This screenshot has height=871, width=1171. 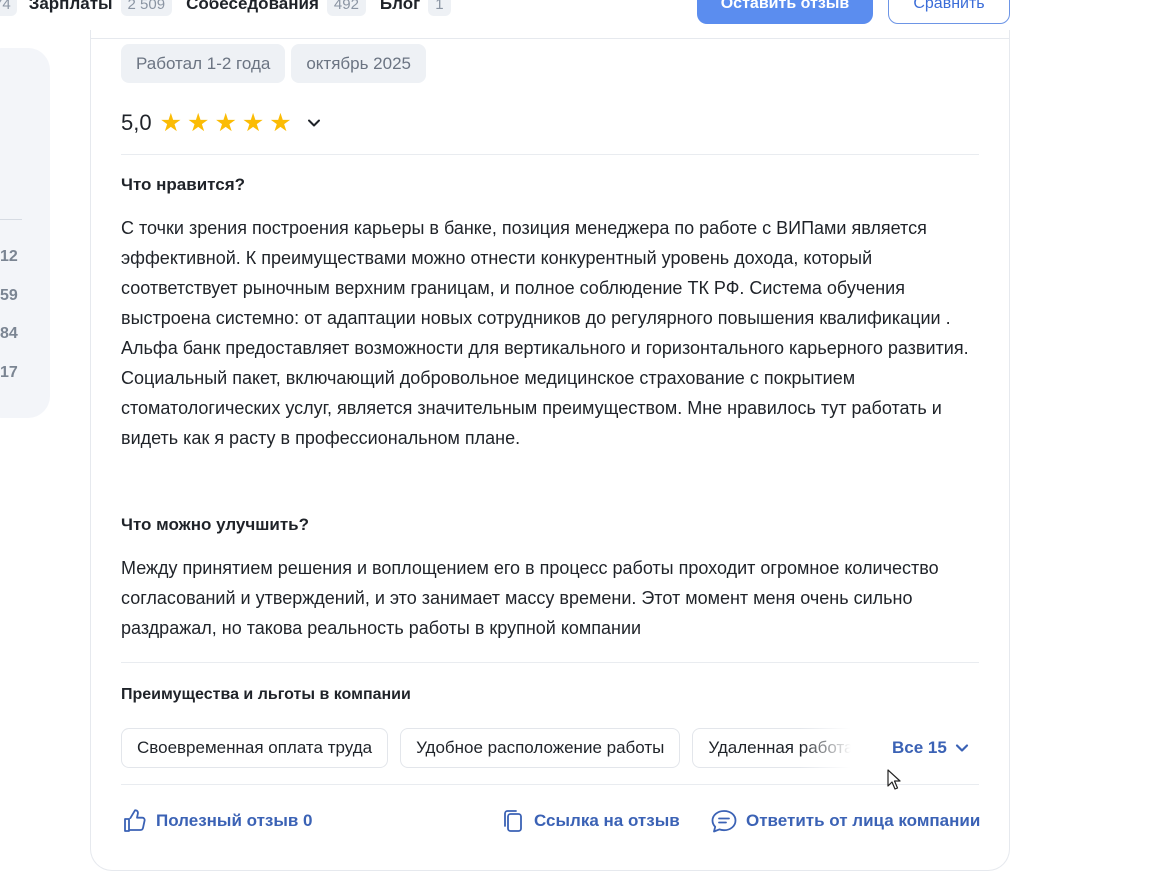 I want to click on copy-link-label: Ссылка на отзыв, so click(x=607, y=820).